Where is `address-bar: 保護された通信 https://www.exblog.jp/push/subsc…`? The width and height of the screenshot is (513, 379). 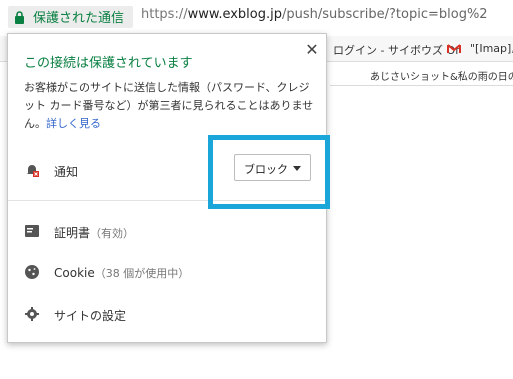 address-bar: 保護された通信 https://www.exblog.jp/push/subsc… is located at coordinates (256, 17).